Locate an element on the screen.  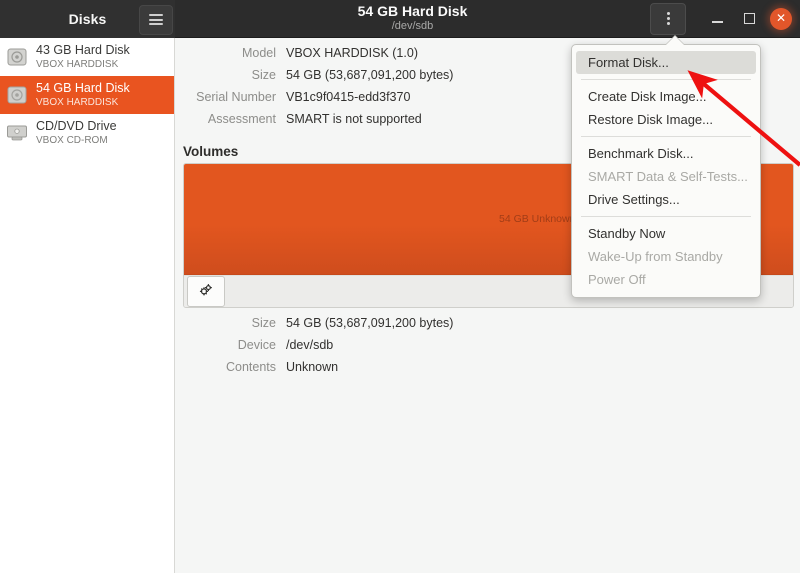
maximize-button is located at coordinates (749, 19).